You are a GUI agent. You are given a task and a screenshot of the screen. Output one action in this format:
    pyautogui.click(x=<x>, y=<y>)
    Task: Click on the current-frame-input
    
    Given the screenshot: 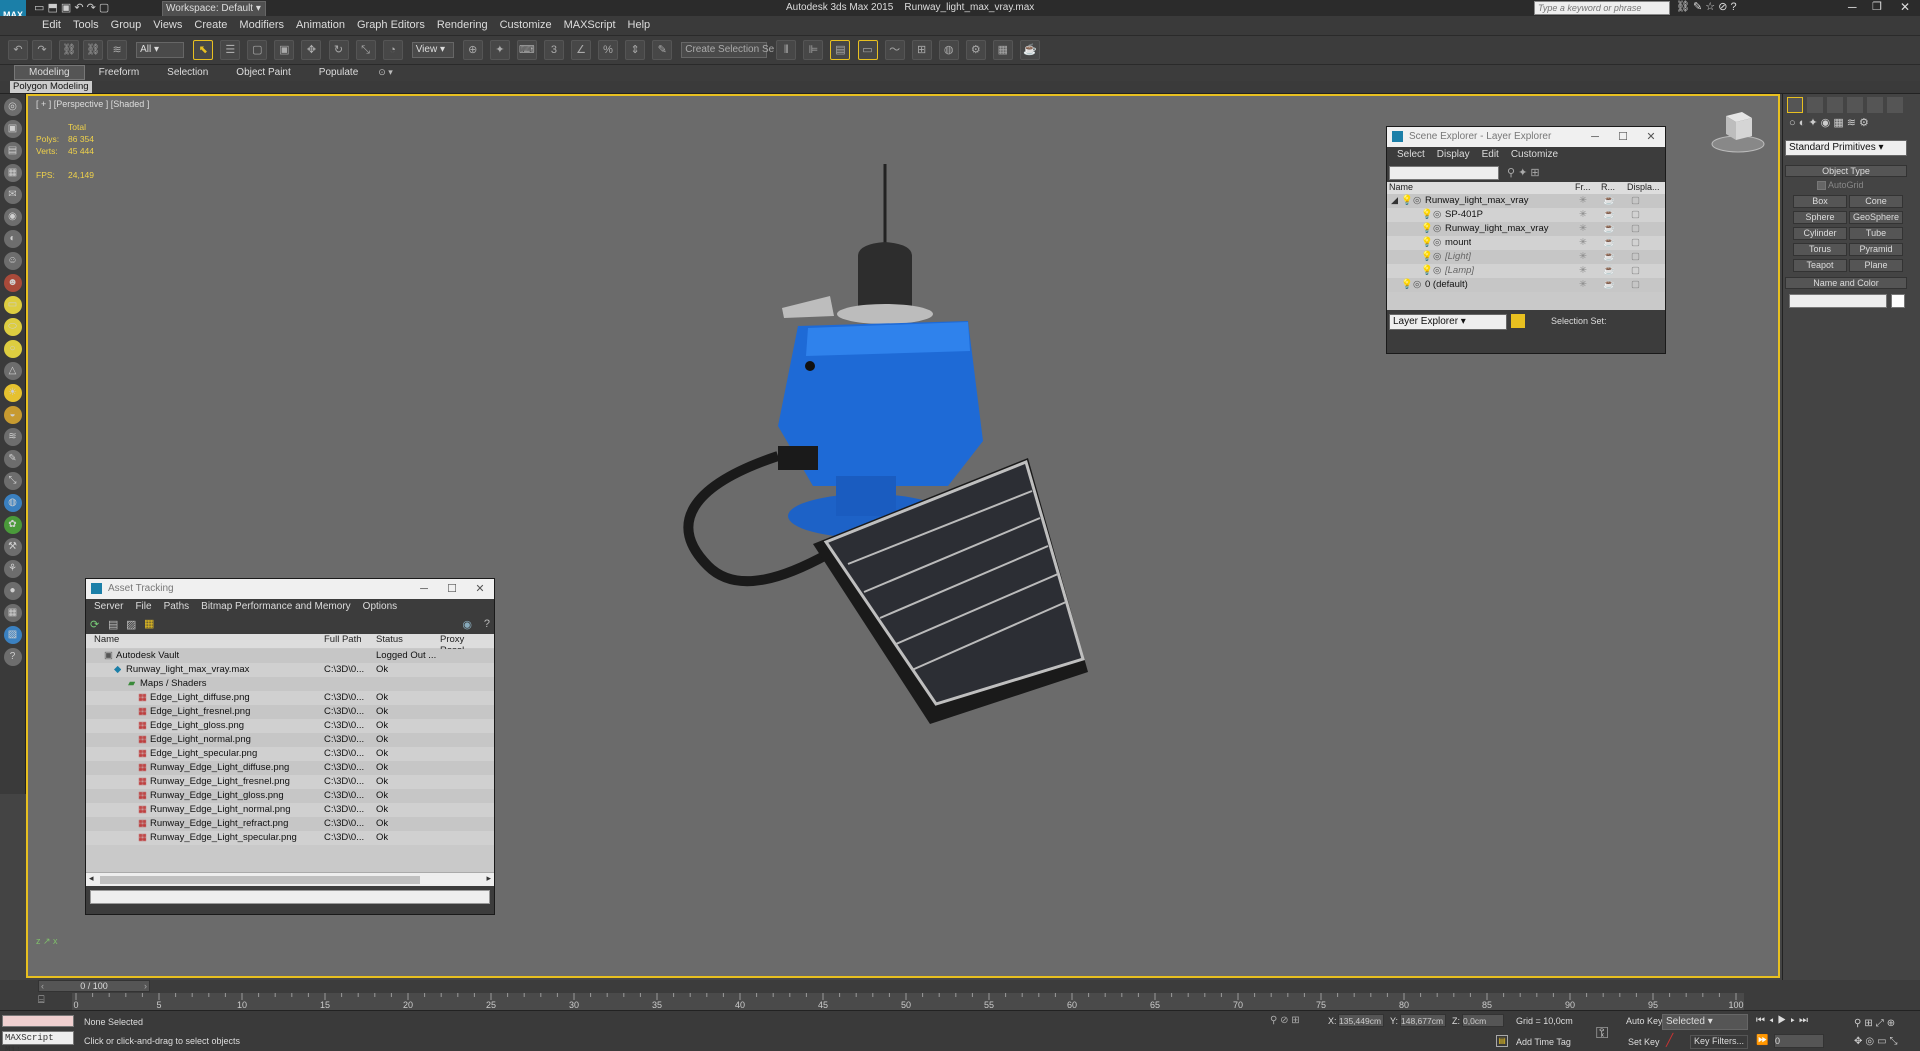 What is the action you would take?
    pyautogui.click(x=1799, y=1041)
    